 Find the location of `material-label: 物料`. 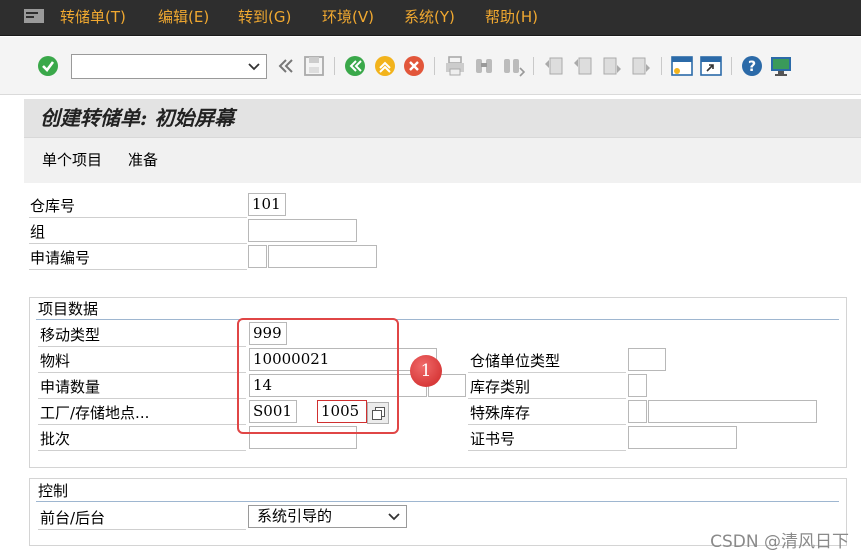

material-label: 物料 is located at coordinates (55, 361).